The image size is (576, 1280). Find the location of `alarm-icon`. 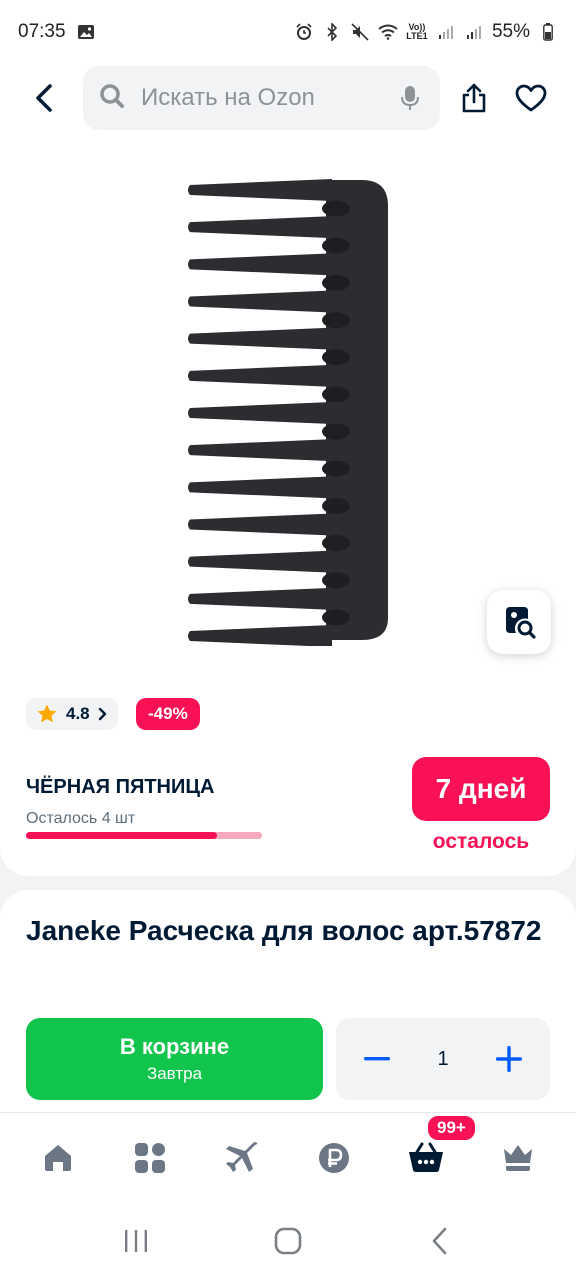

alarm-icon is located at coordinates (304, 32).